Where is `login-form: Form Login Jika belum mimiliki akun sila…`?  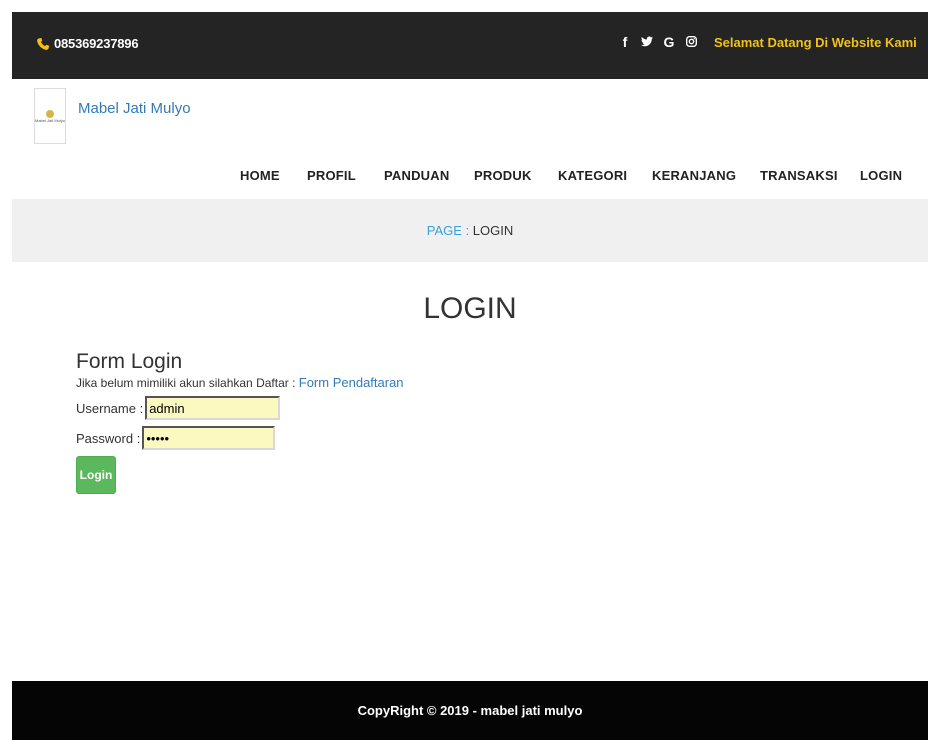
login-form: Form Login Jika belum mimiliki akun sila… is located at coordinates (240, 422).